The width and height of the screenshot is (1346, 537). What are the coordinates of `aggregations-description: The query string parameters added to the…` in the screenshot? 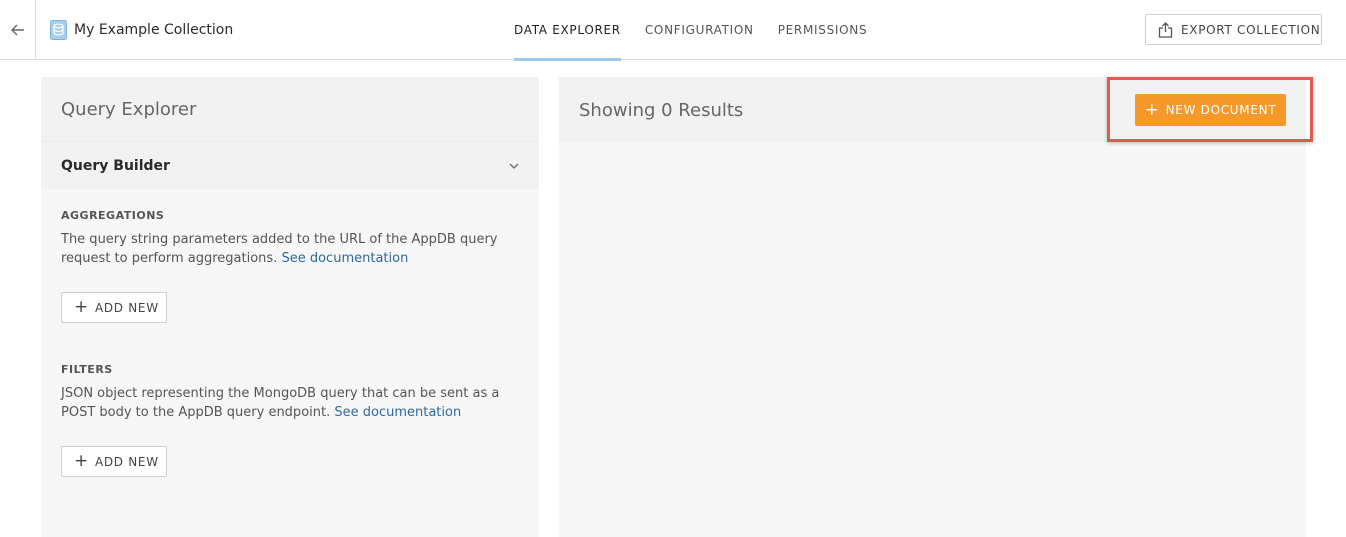 It's located at (279, 249).